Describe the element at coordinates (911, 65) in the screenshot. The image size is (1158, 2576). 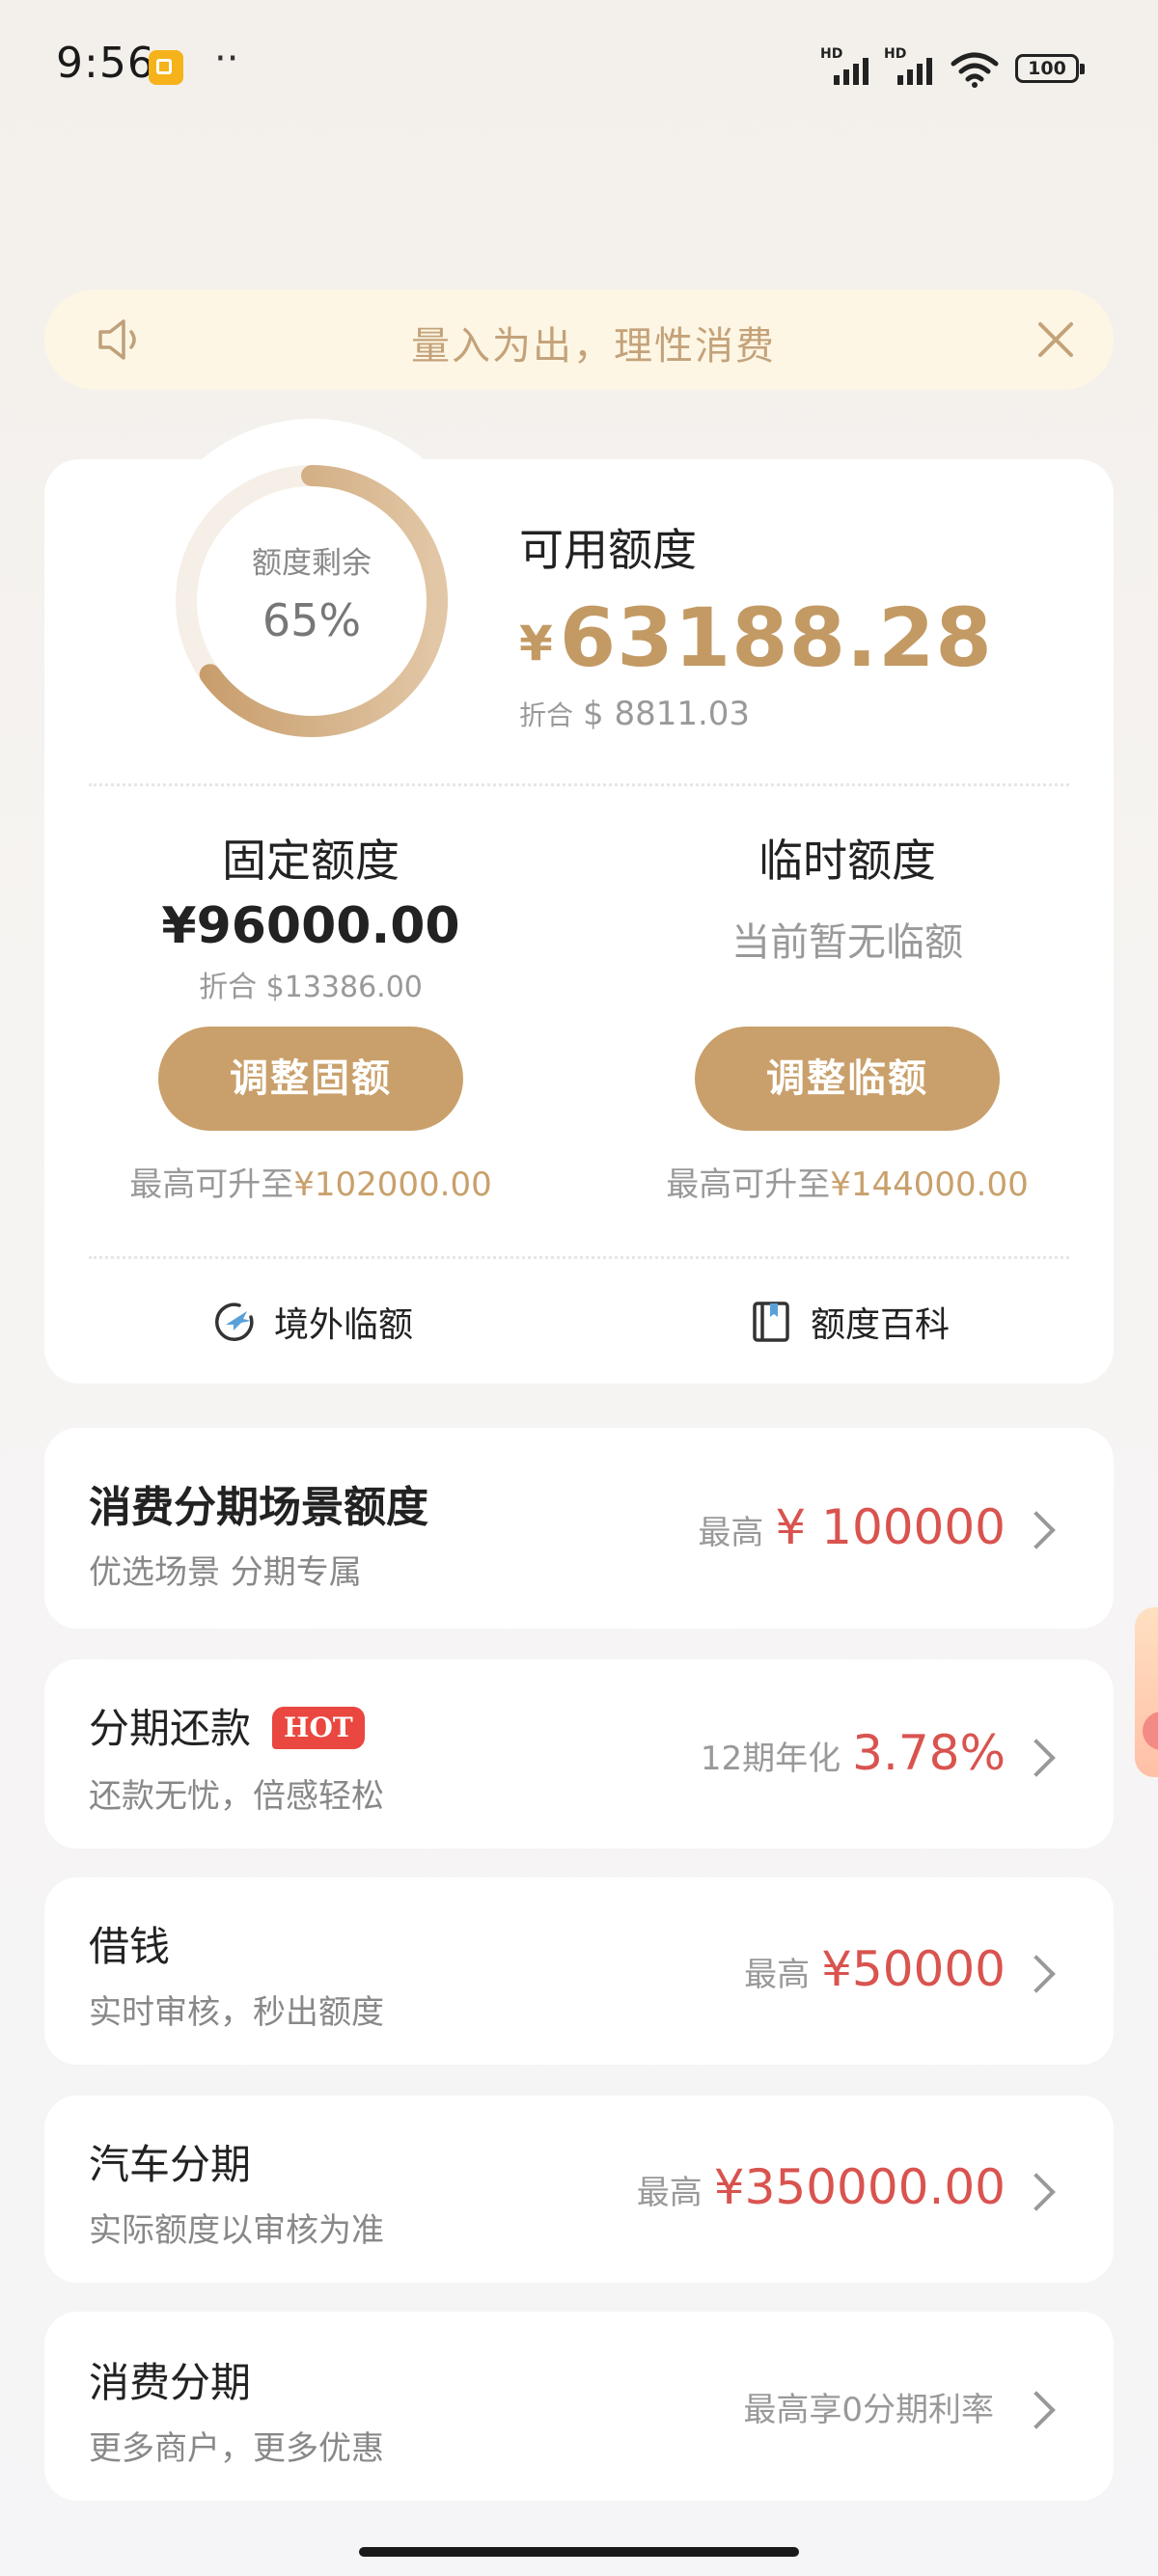
I see `cellular-signal-icon-2: HD` at that location.